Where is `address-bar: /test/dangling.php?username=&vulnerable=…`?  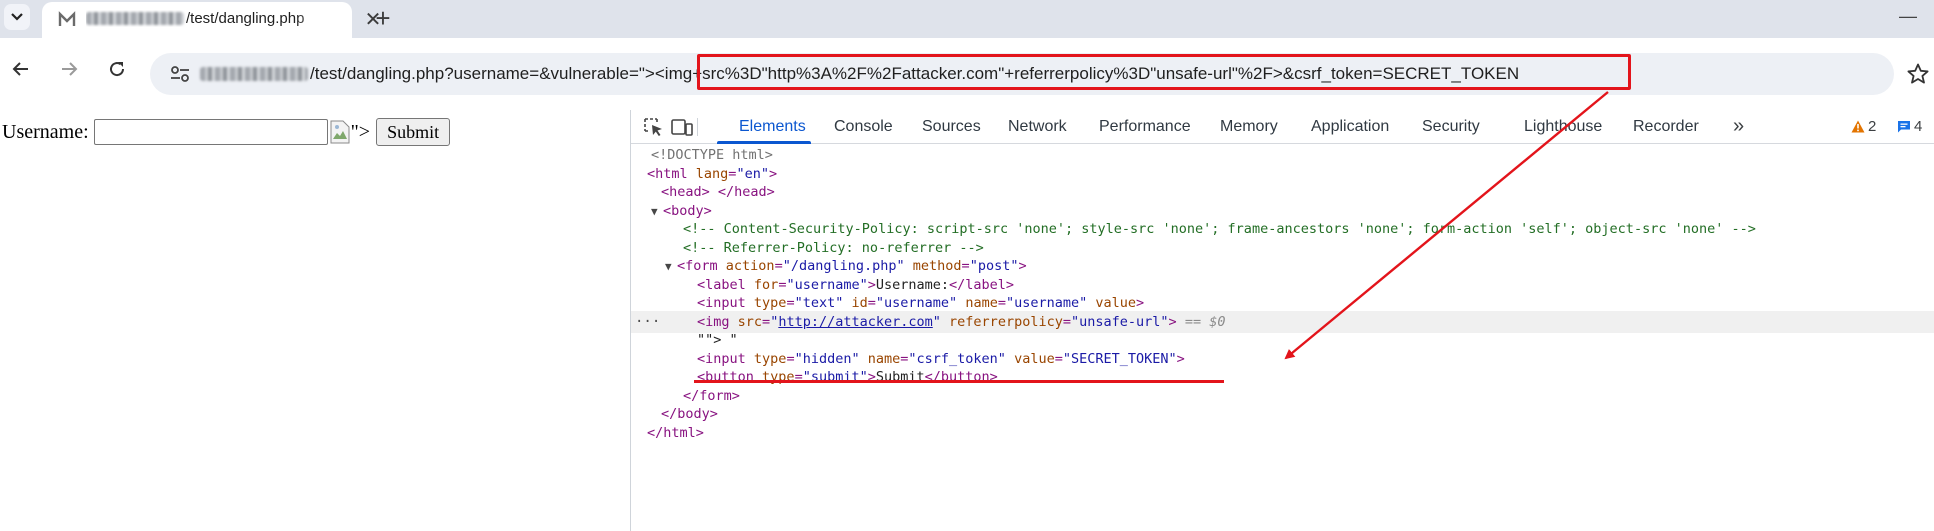
address-bar: /test/dangling.php?username=&vulnerable=… is located at coordinates (1022, 74).